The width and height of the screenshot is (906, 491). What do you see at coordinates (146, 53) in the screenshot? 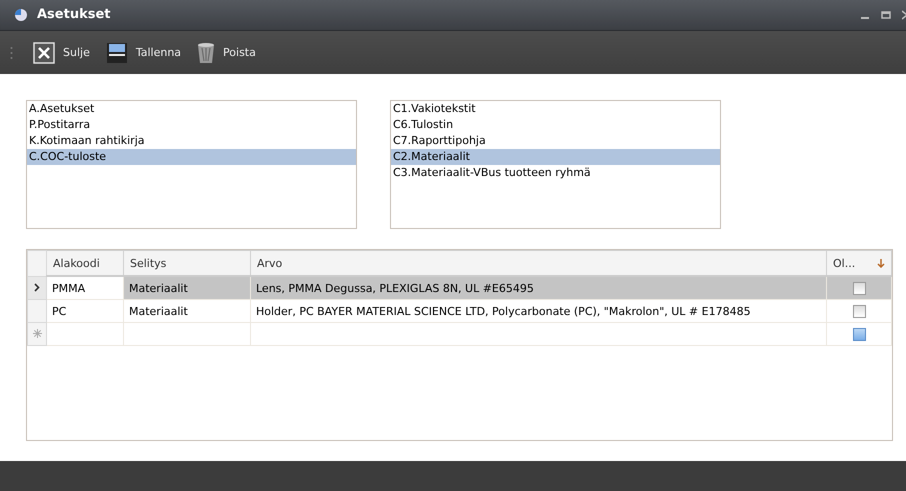
I see `toolbar-button: Tallenna` at bounding box center [146, 53].